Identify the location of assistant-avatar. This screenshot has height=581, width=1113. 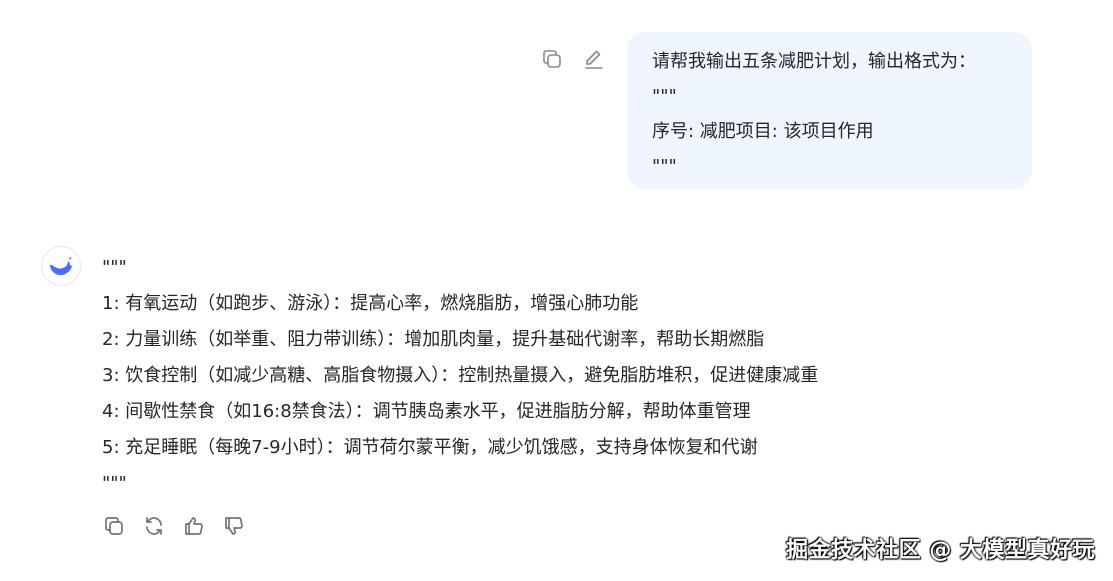
(61, 266).